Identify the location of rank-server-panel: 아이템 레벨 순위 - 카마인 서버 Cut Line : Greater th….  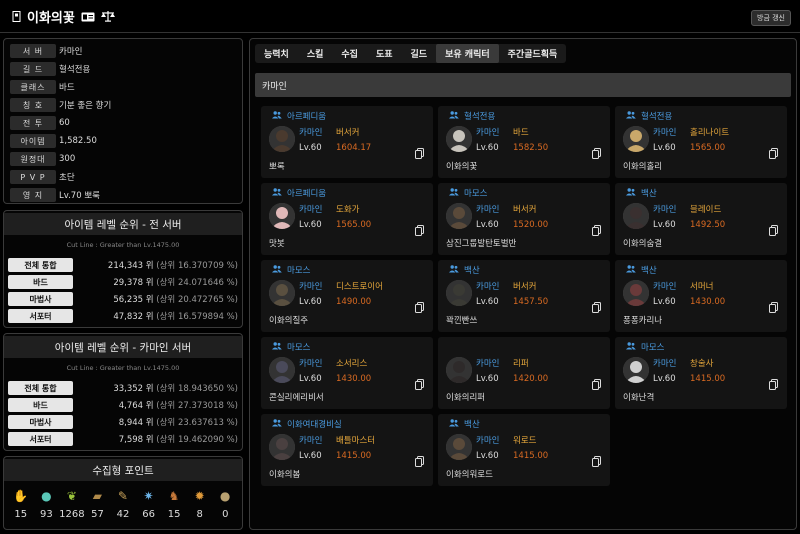
(123, 392).